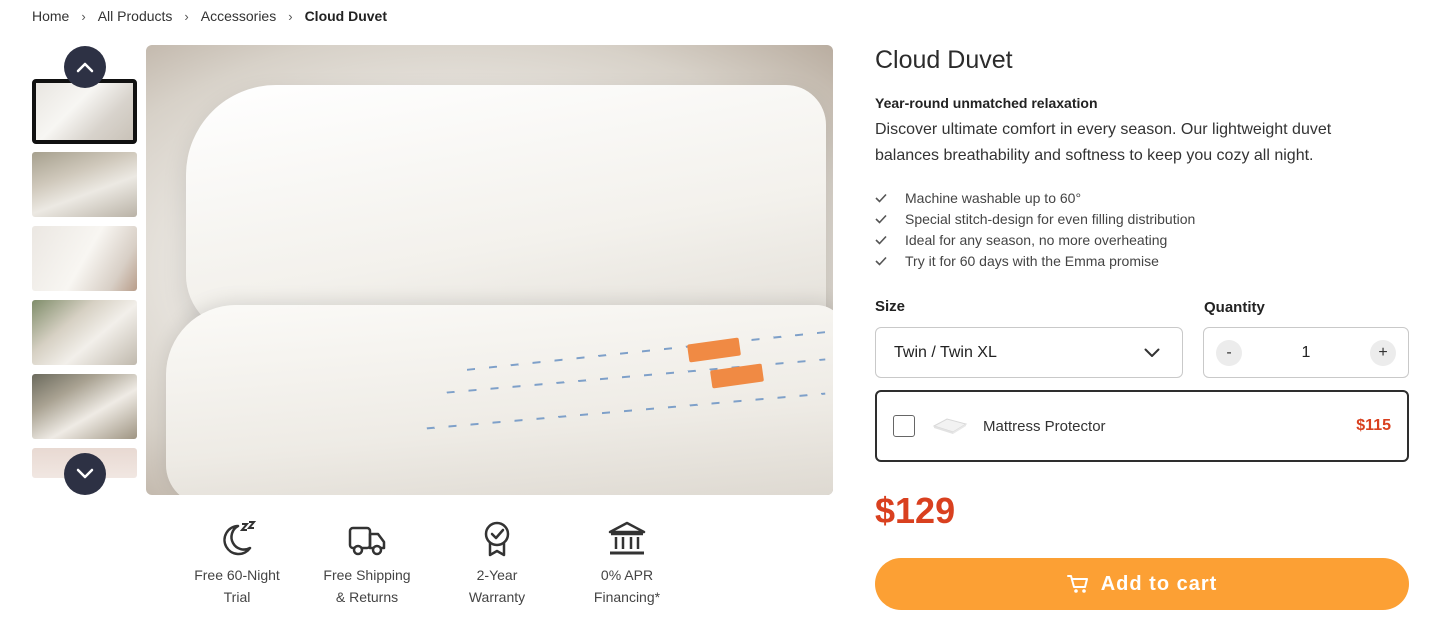 This screenshot has width=1440, height=624. I want to click on addon-name: Mattress Protector, so click(1044, 426).